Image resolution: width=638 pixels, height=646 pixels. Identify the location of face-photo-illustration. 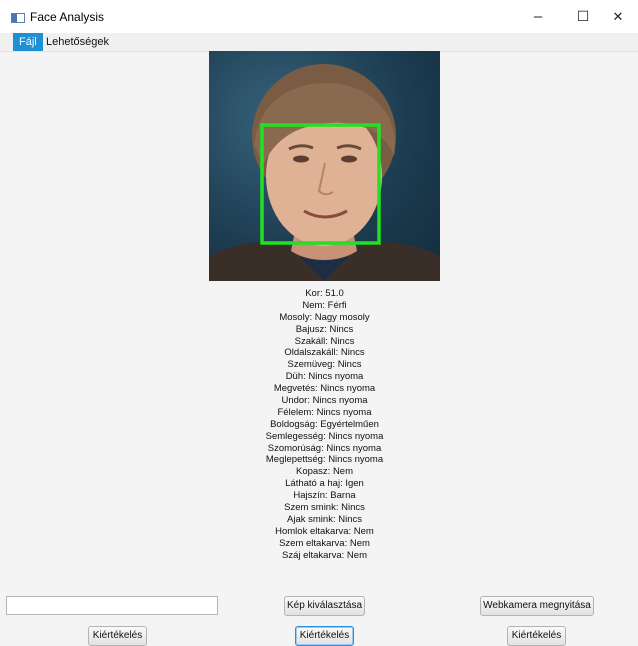
(324, 172).